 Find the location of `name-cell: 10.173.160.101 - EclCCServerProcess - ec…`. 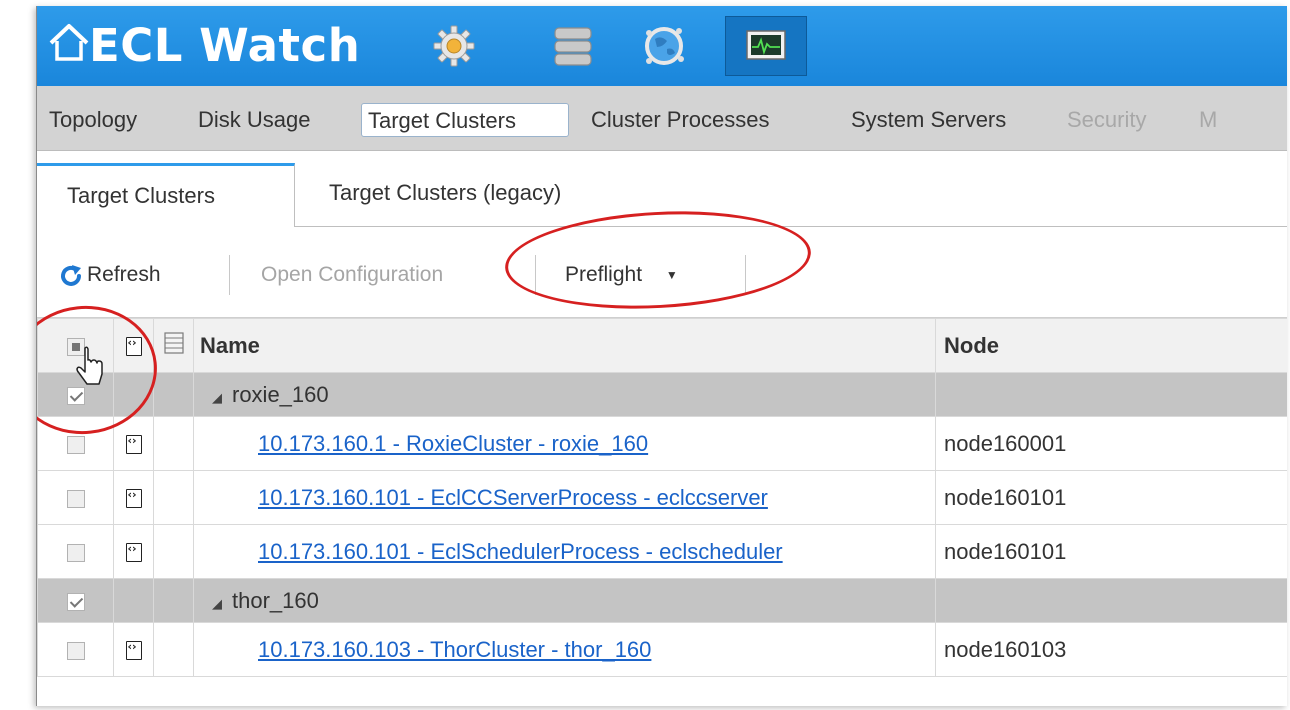

name-cell: 10.173.160.101 - EclCCServerProcess - ec… is located at coordinates (564, 497).